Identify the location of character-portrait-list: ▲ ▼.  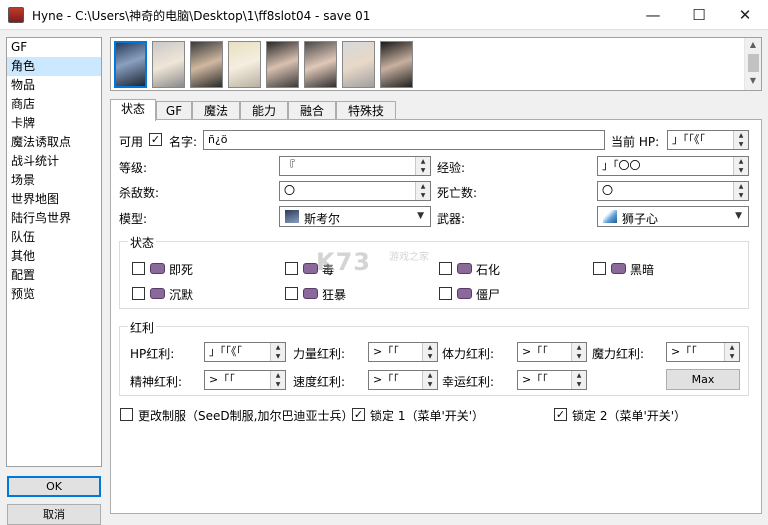
(436, 64).